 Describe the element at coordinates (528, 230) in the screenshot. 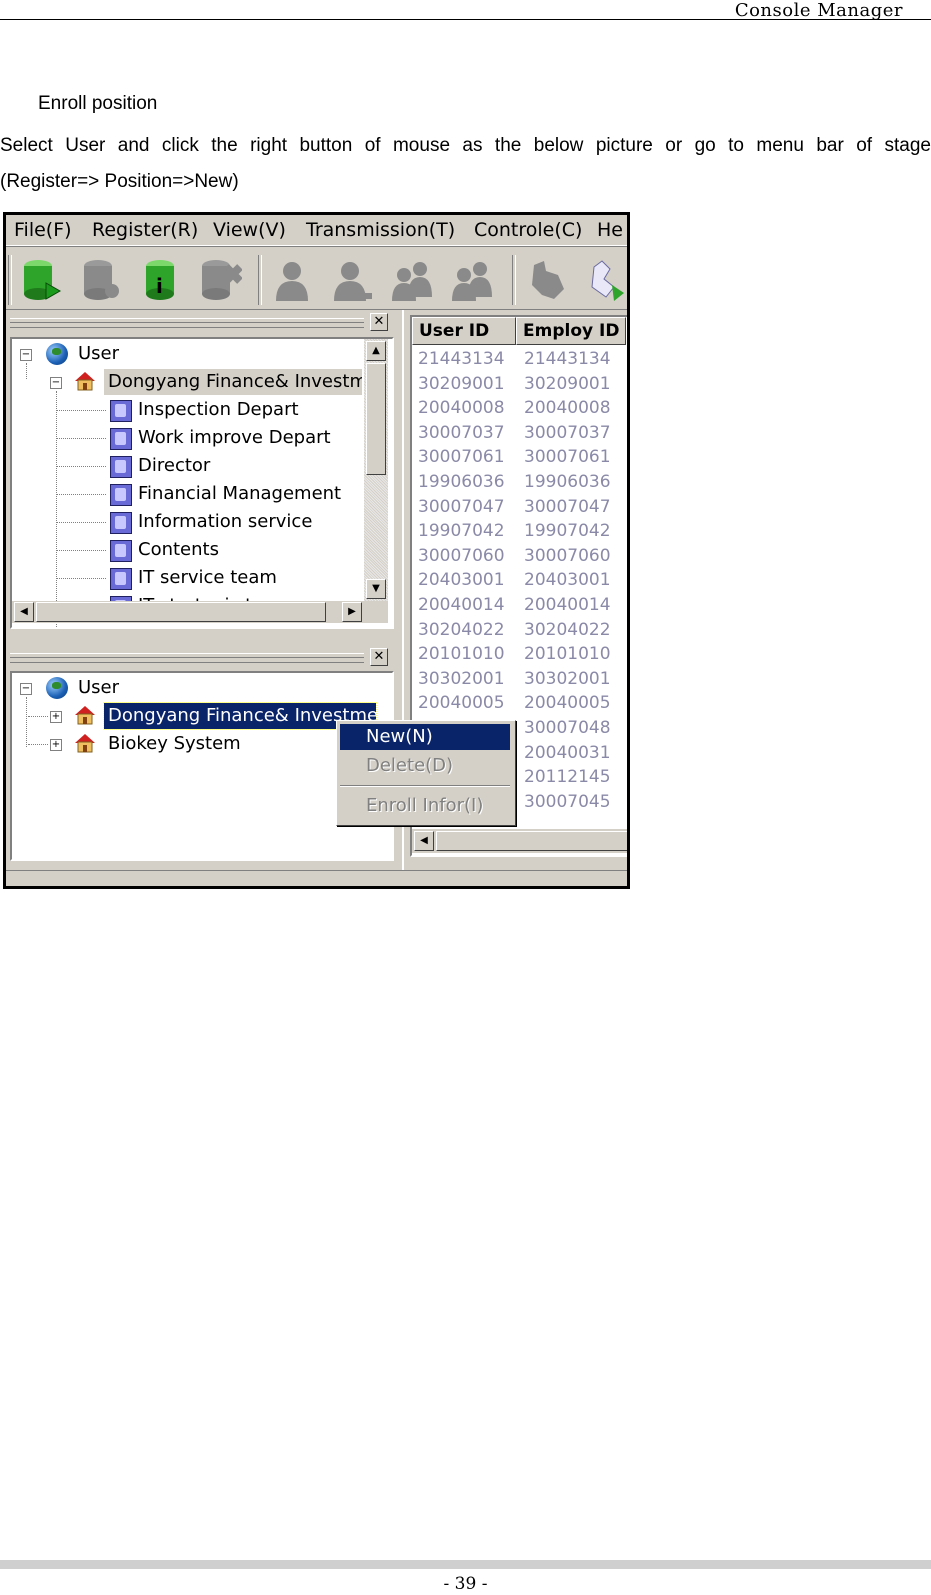

I see `menu-controle: Controle(C)` at that location.